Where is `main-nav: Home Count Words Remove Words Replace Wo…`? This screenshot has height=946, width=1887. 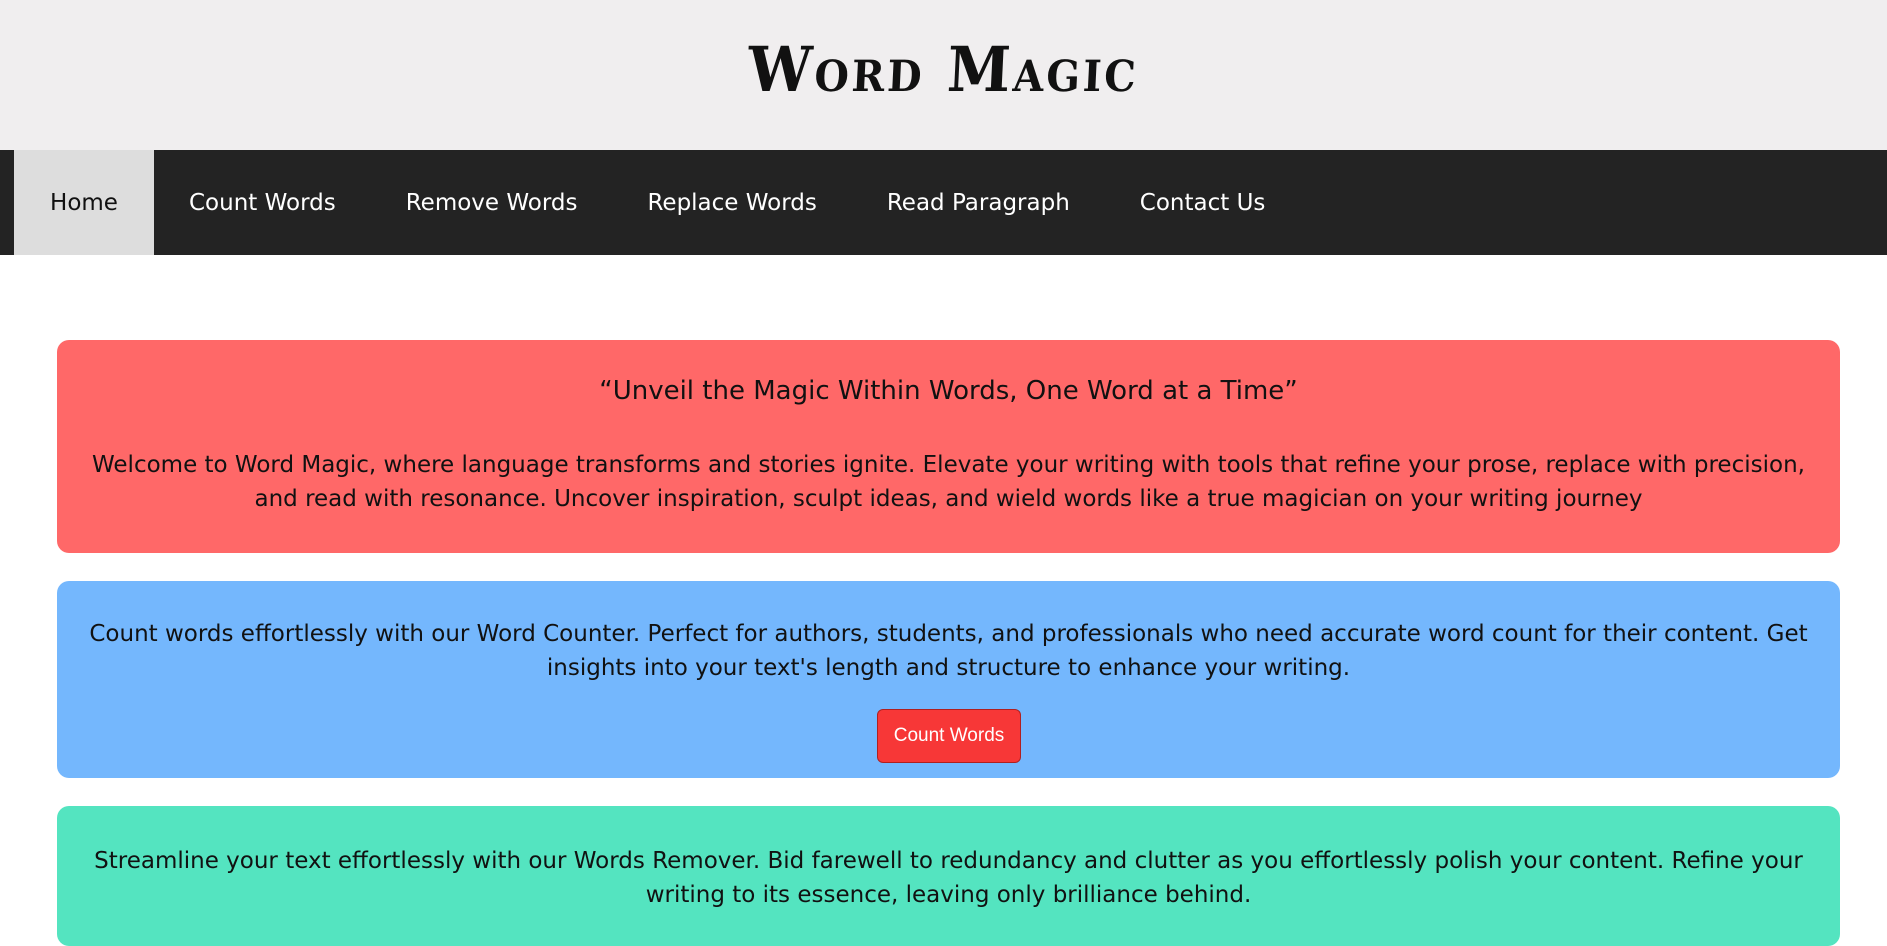
main-nav: Home Count Words Remove Words Replace Wo… is located at coordinates (943, 202).